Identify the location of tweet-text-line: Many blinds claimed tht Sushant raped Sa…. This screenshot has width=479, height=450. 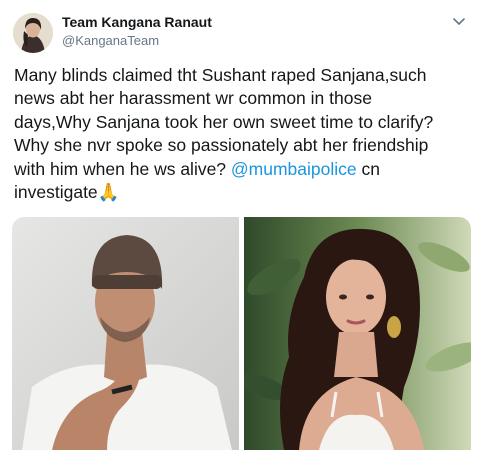
(220, 75).